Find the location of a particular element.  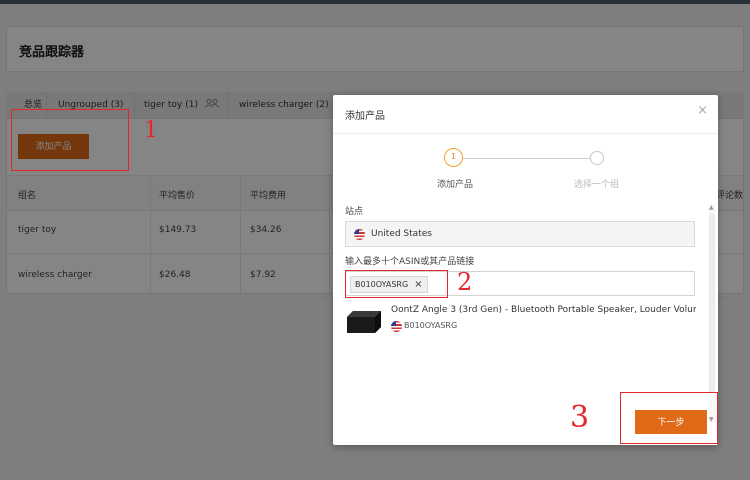

annotation-box-add-button is located at coordinates (70, 140).